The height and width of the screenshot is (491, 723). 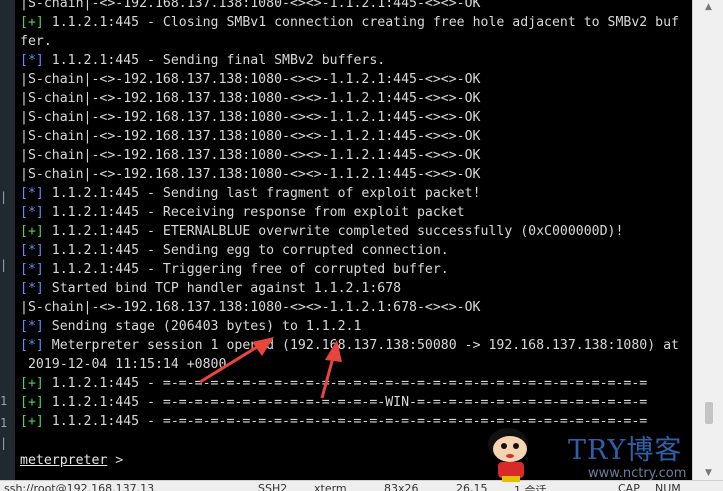 What do you see at coordinates (356, 41) in the screenshot?
I see `terminal-line: fer.` at bounding box center [356, 41].